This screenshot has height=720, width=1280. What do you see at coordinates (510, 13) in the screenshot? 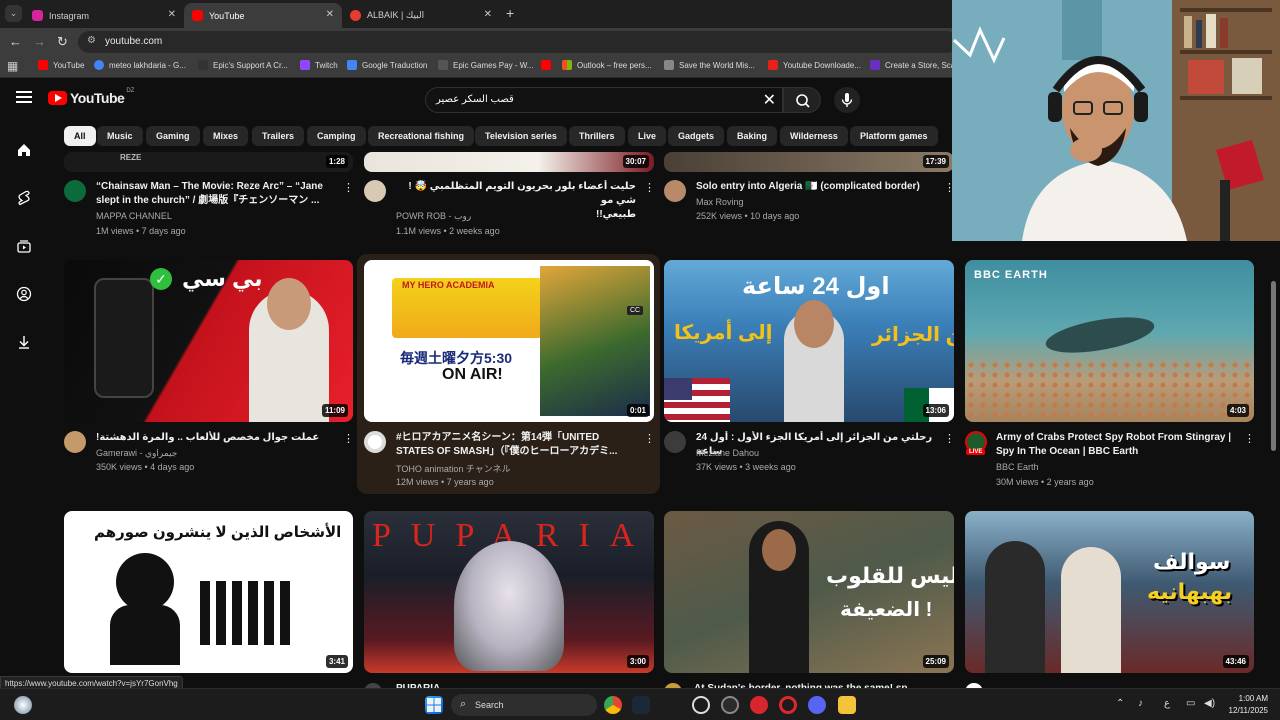
I see `new-tab-button: +` at bounding box center [510, 13].